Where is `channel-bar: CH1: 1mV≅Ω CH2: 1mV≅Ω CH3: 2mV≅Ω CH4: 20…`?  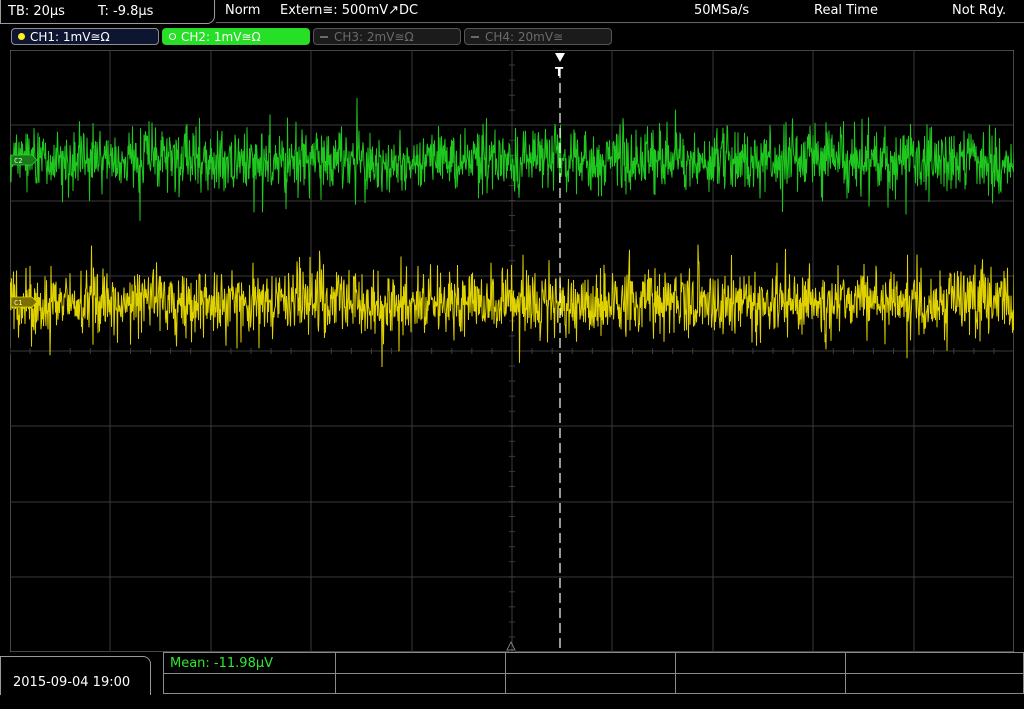
channel-bar: CH1: 1mV≅Ω CH2: 1mV≅Ω CH3: 2mV≅Ω CH4: 20… is located at coordinates (512, 37).